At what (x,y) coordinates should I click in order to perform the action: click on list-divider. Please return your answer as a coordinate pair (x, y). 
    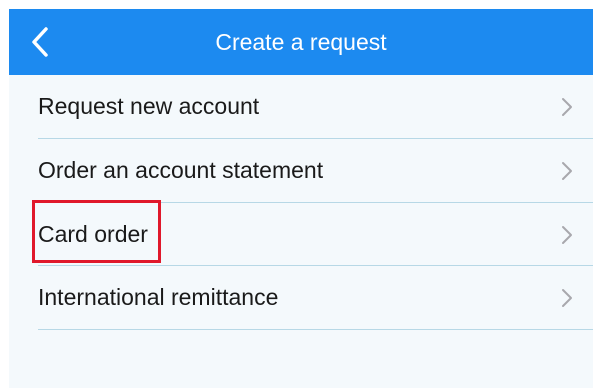
    Looking at the image, I should click on (315, 329).